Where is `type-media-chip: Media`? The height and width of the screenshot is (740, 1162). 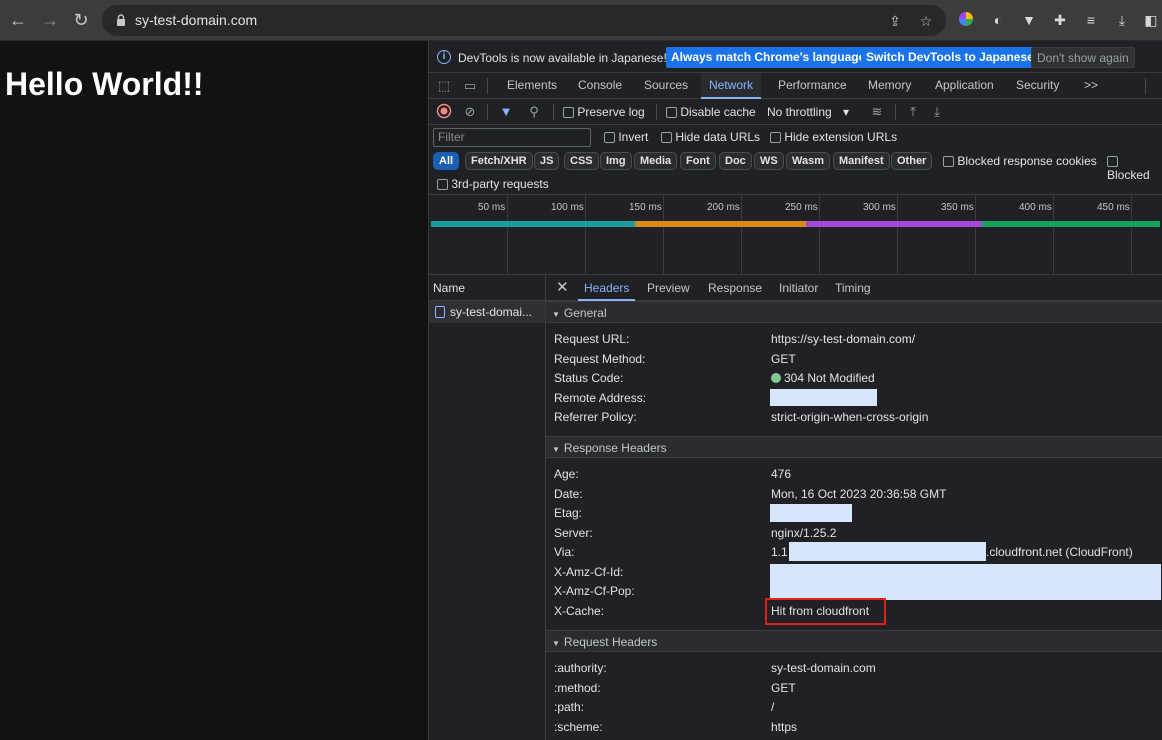
type-media-chip: Media is located at coordinates (656, 161).